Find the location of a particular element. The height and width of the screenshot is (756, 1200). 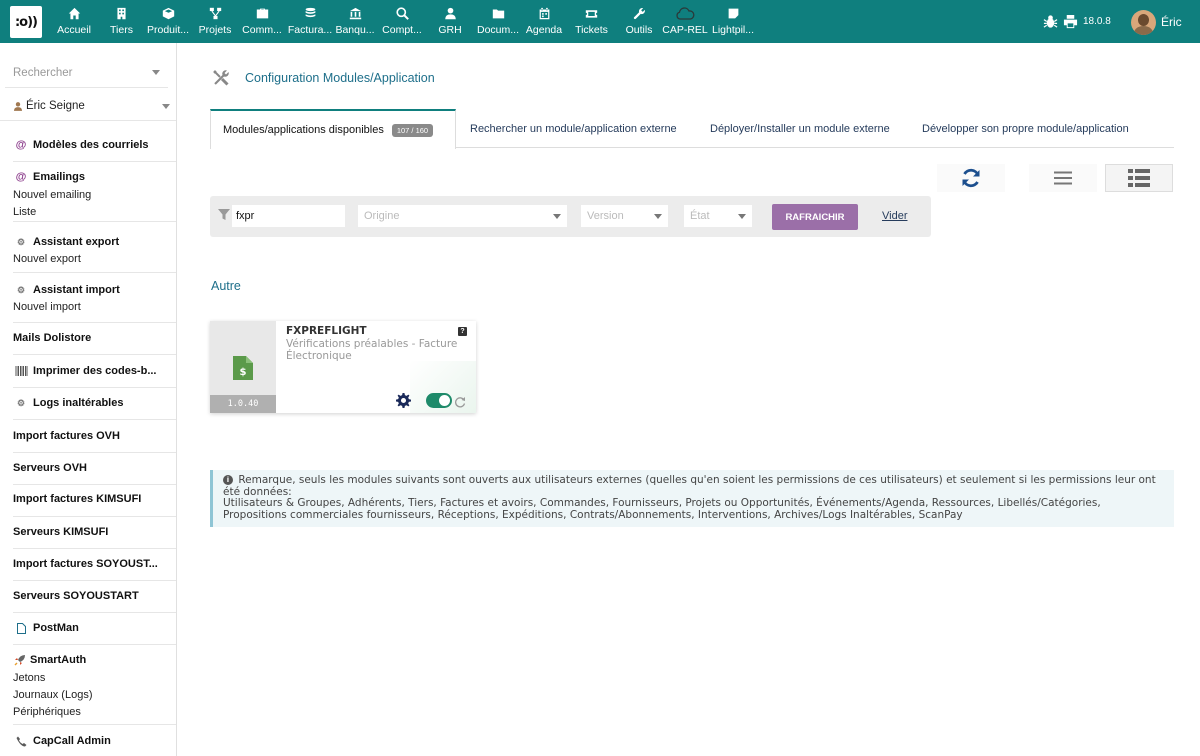

filter-icon is located at coordinates (224, 214).